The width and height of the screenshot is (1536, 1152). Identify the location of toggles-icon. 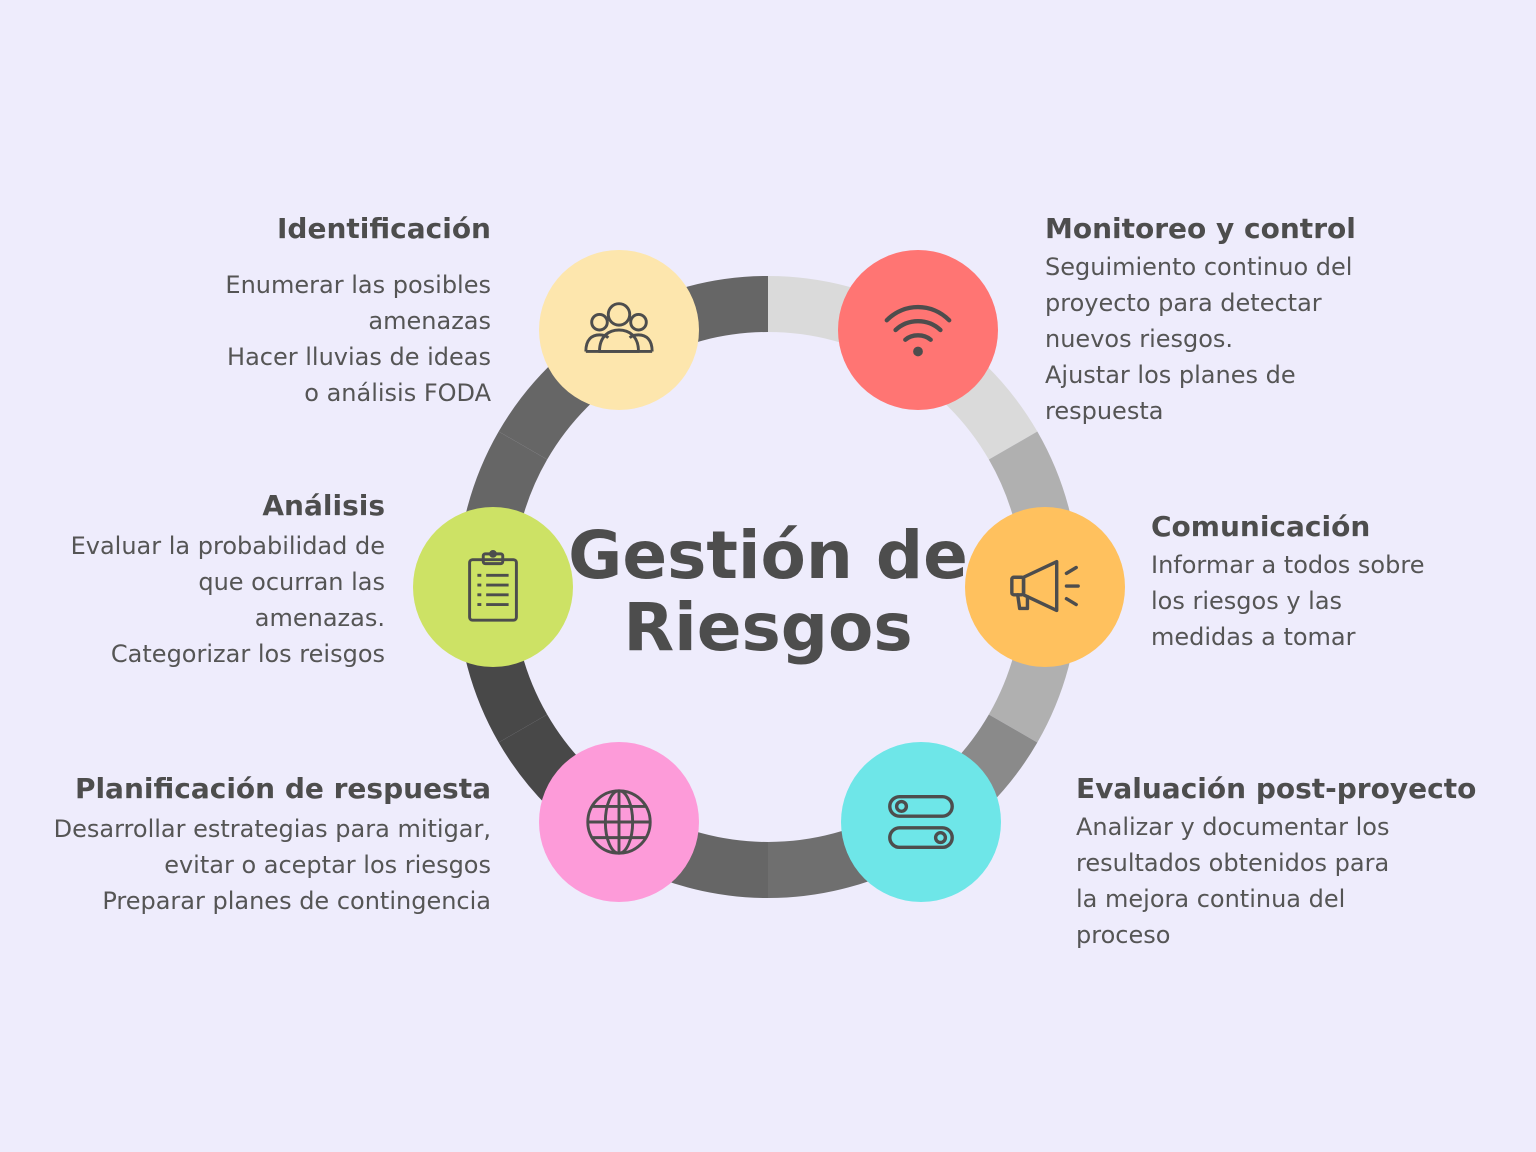
(921, 822).